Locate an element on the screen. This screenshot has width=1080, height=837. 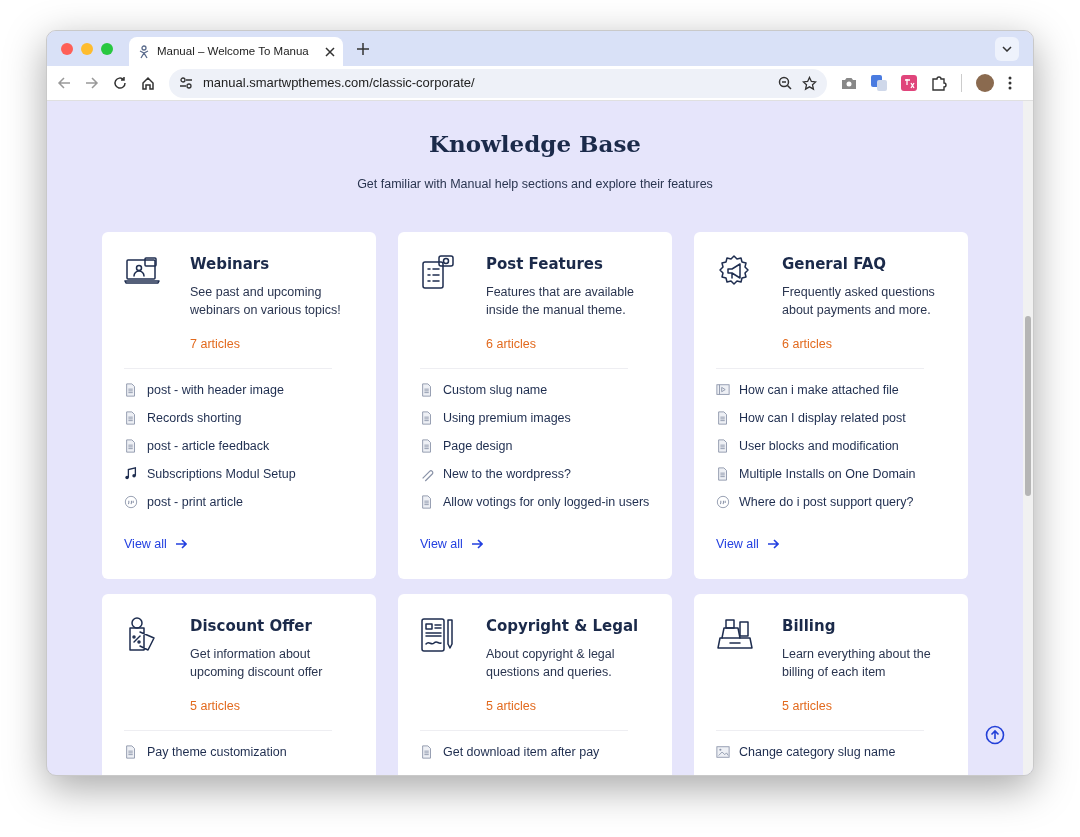
site-settings-icon is located at coordinates (186, 83).